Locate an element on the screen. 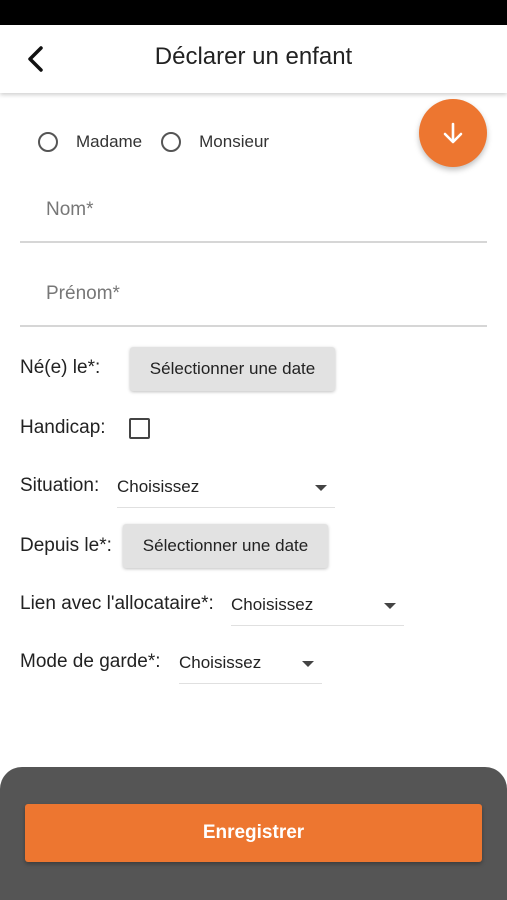 This screenshot has height=900, width=507. nom-input is located at coordinates (256, 210).